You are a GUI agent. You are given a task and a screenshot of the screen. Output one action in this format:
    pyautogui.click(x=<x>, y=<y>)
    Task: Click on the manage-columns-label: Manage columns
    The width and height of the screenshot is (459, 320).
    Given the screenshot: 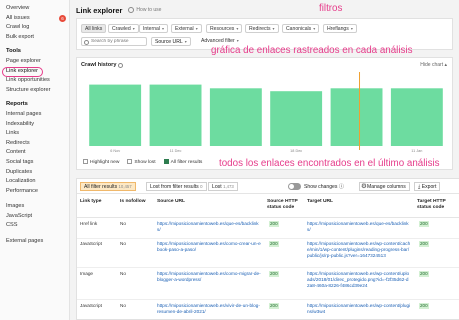 What is the action you would take?
    pyautogui.click(x=386, y=187)
    